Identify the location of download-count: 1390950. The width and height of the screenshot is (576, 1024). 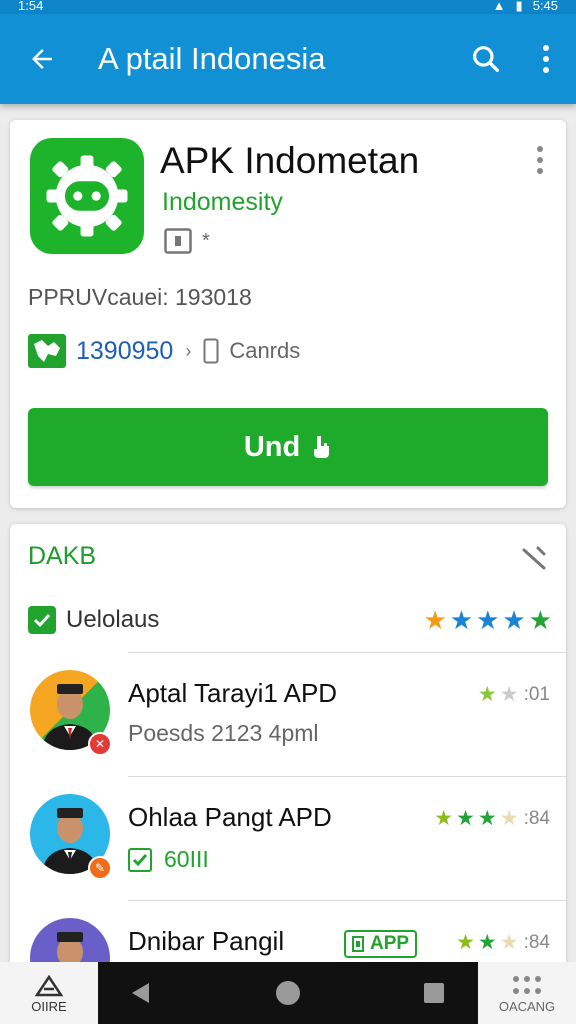
(125, 350).